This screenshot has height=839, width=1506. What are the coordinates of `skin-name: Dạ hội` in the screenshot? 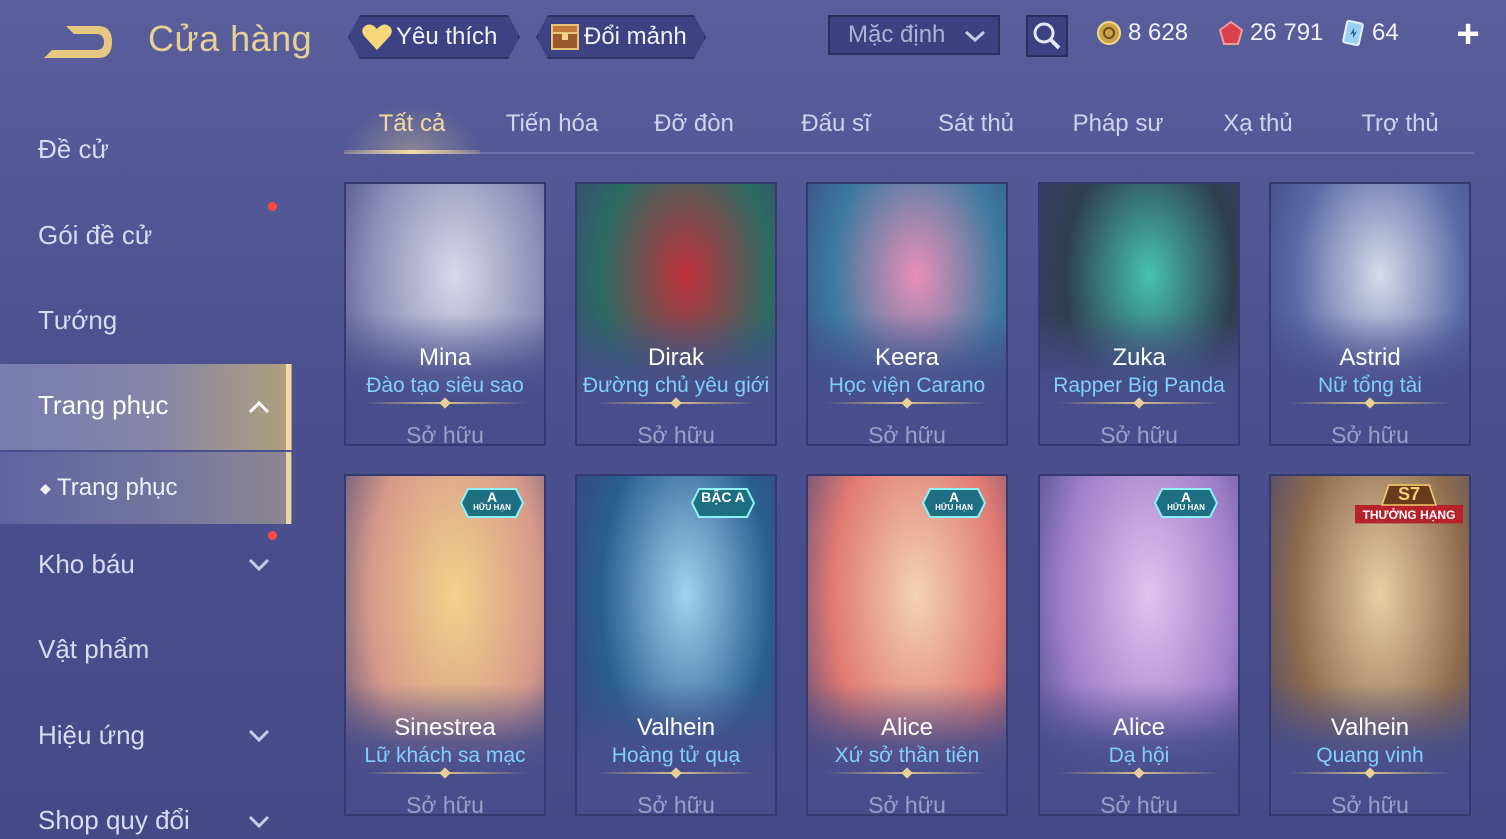 It's located at (1139, 755).